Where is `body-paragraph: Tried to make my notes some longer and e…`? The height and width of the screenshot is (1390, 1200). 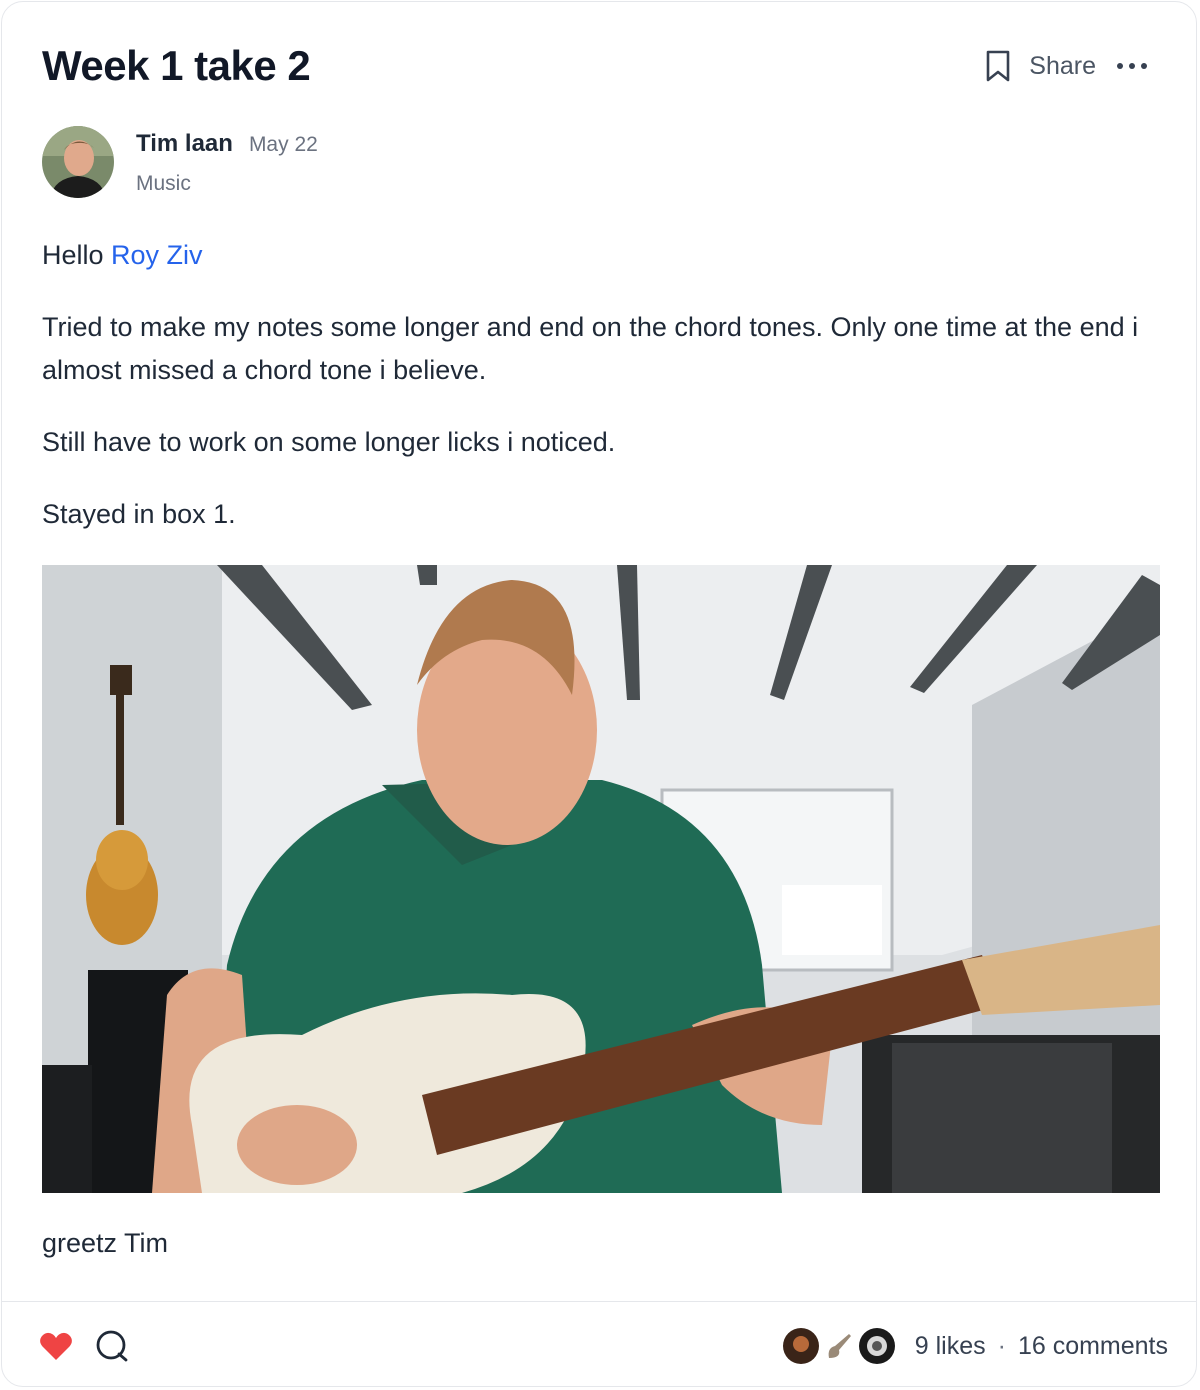
body-paragraph: Tried to make my notes some longer and e… is located at coordinates (590, 348).